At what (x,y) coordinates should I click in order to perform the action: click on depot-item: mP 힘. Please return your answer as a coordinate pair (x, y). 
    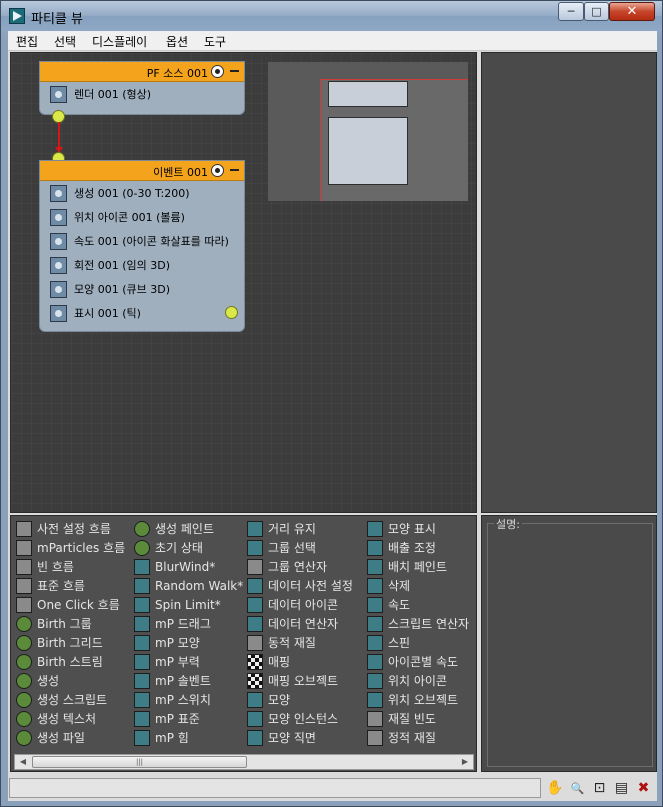
    Looking at the image, I should click on (188, 737).